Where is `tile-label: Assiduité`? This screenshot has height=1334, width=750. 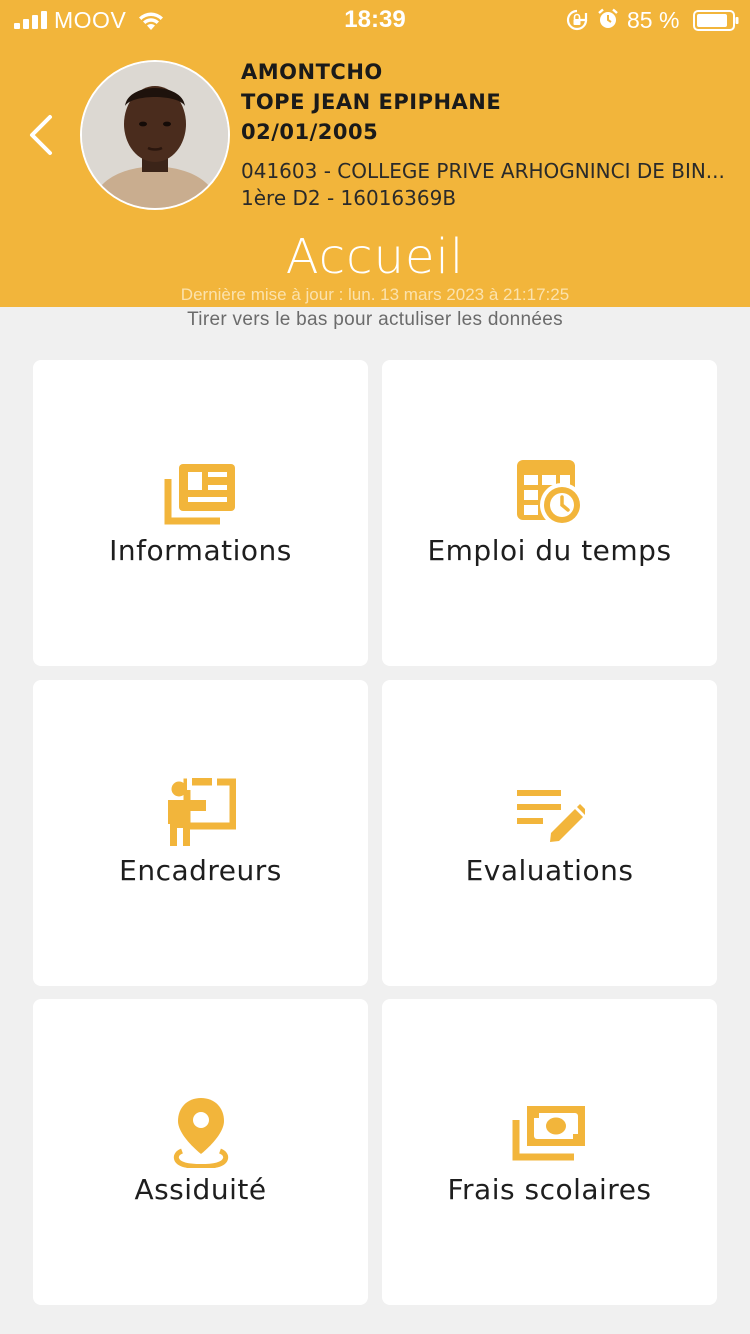
tile-label: Assiduité is located at coordinates (200, 1189).